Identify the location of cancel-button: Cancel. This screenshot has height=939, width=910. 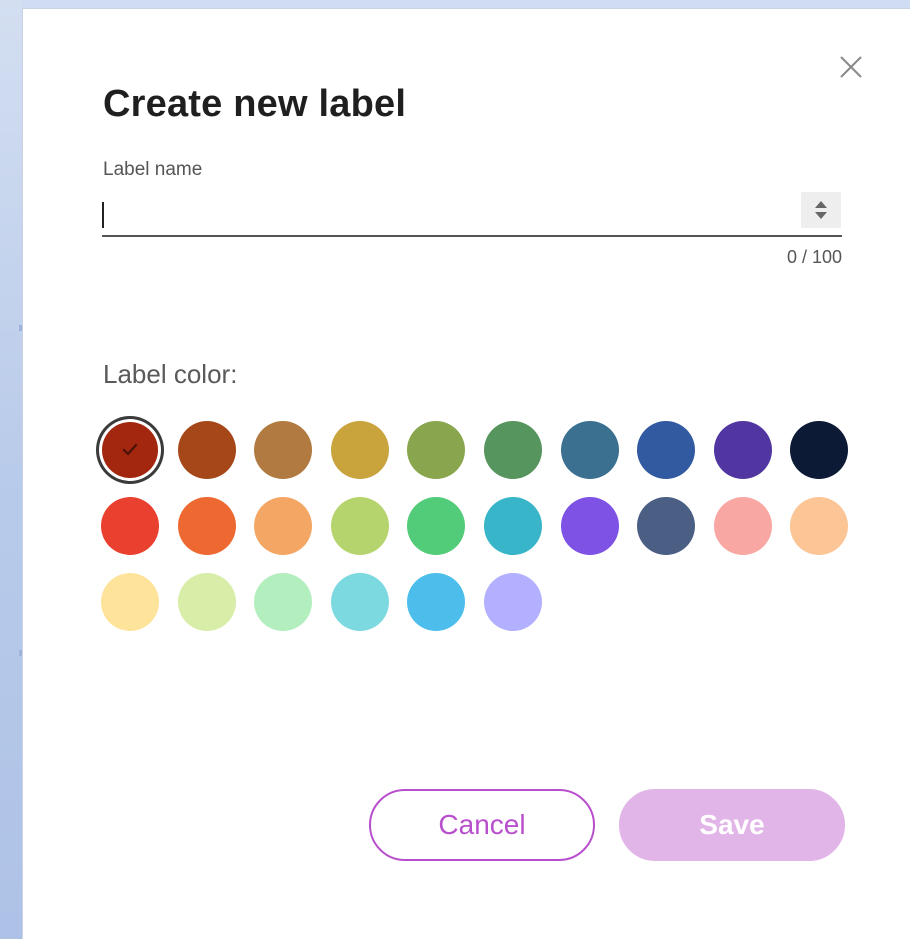
(482, 825).